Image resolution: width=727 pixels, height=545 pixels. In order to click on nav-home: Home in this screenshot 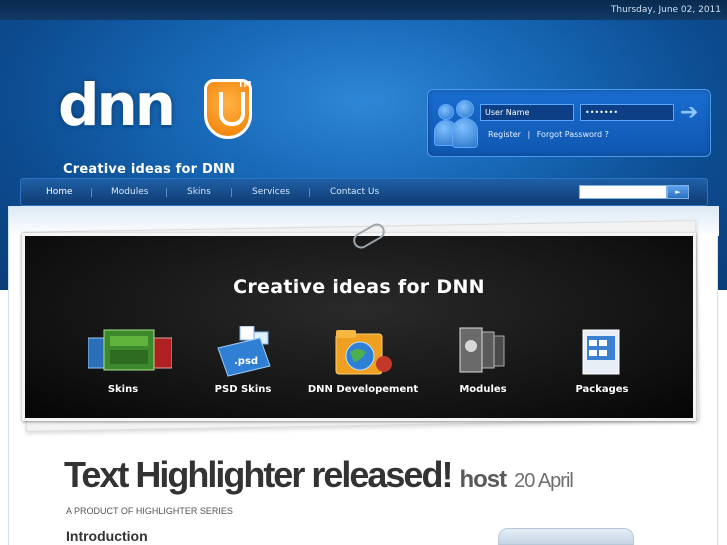, I will do `click(59, 192)`.